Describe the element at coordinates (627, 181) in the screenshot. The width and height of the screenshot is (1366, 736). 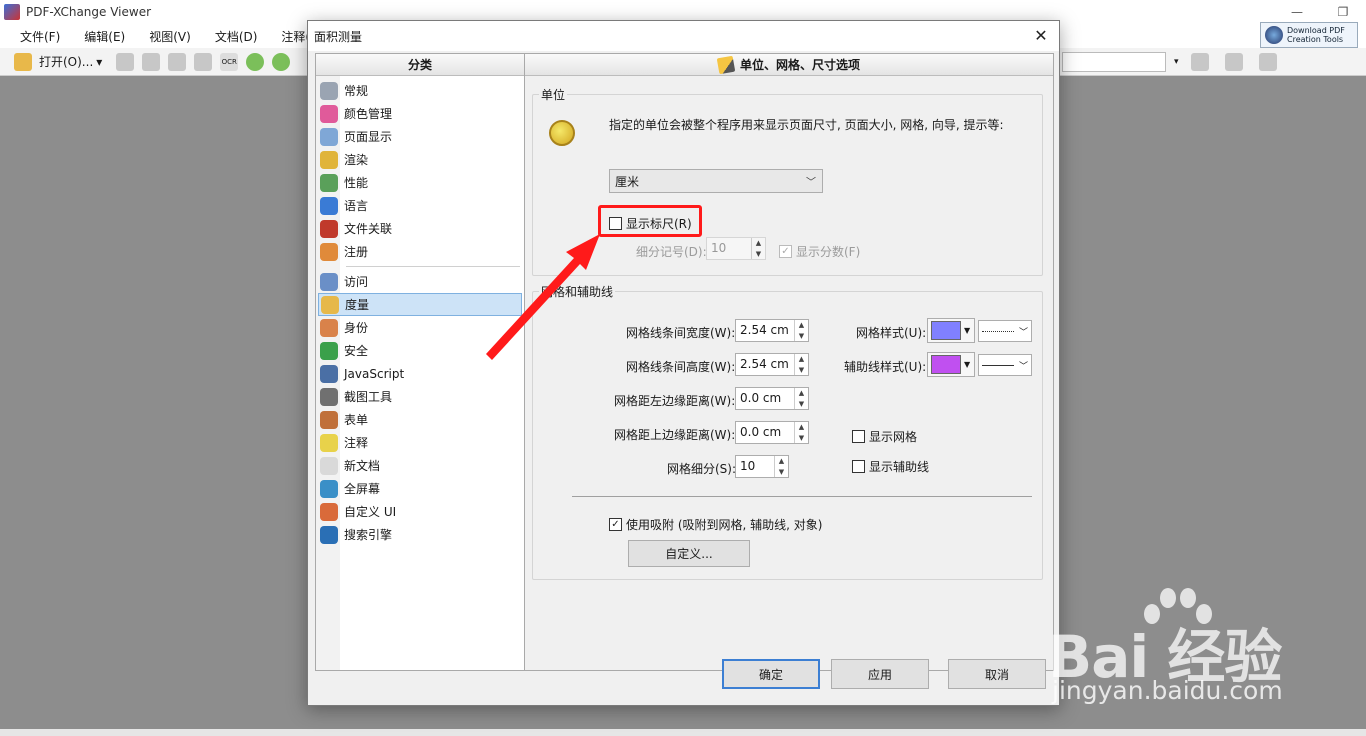
I see `unit-select-value: 厘米` at that location.